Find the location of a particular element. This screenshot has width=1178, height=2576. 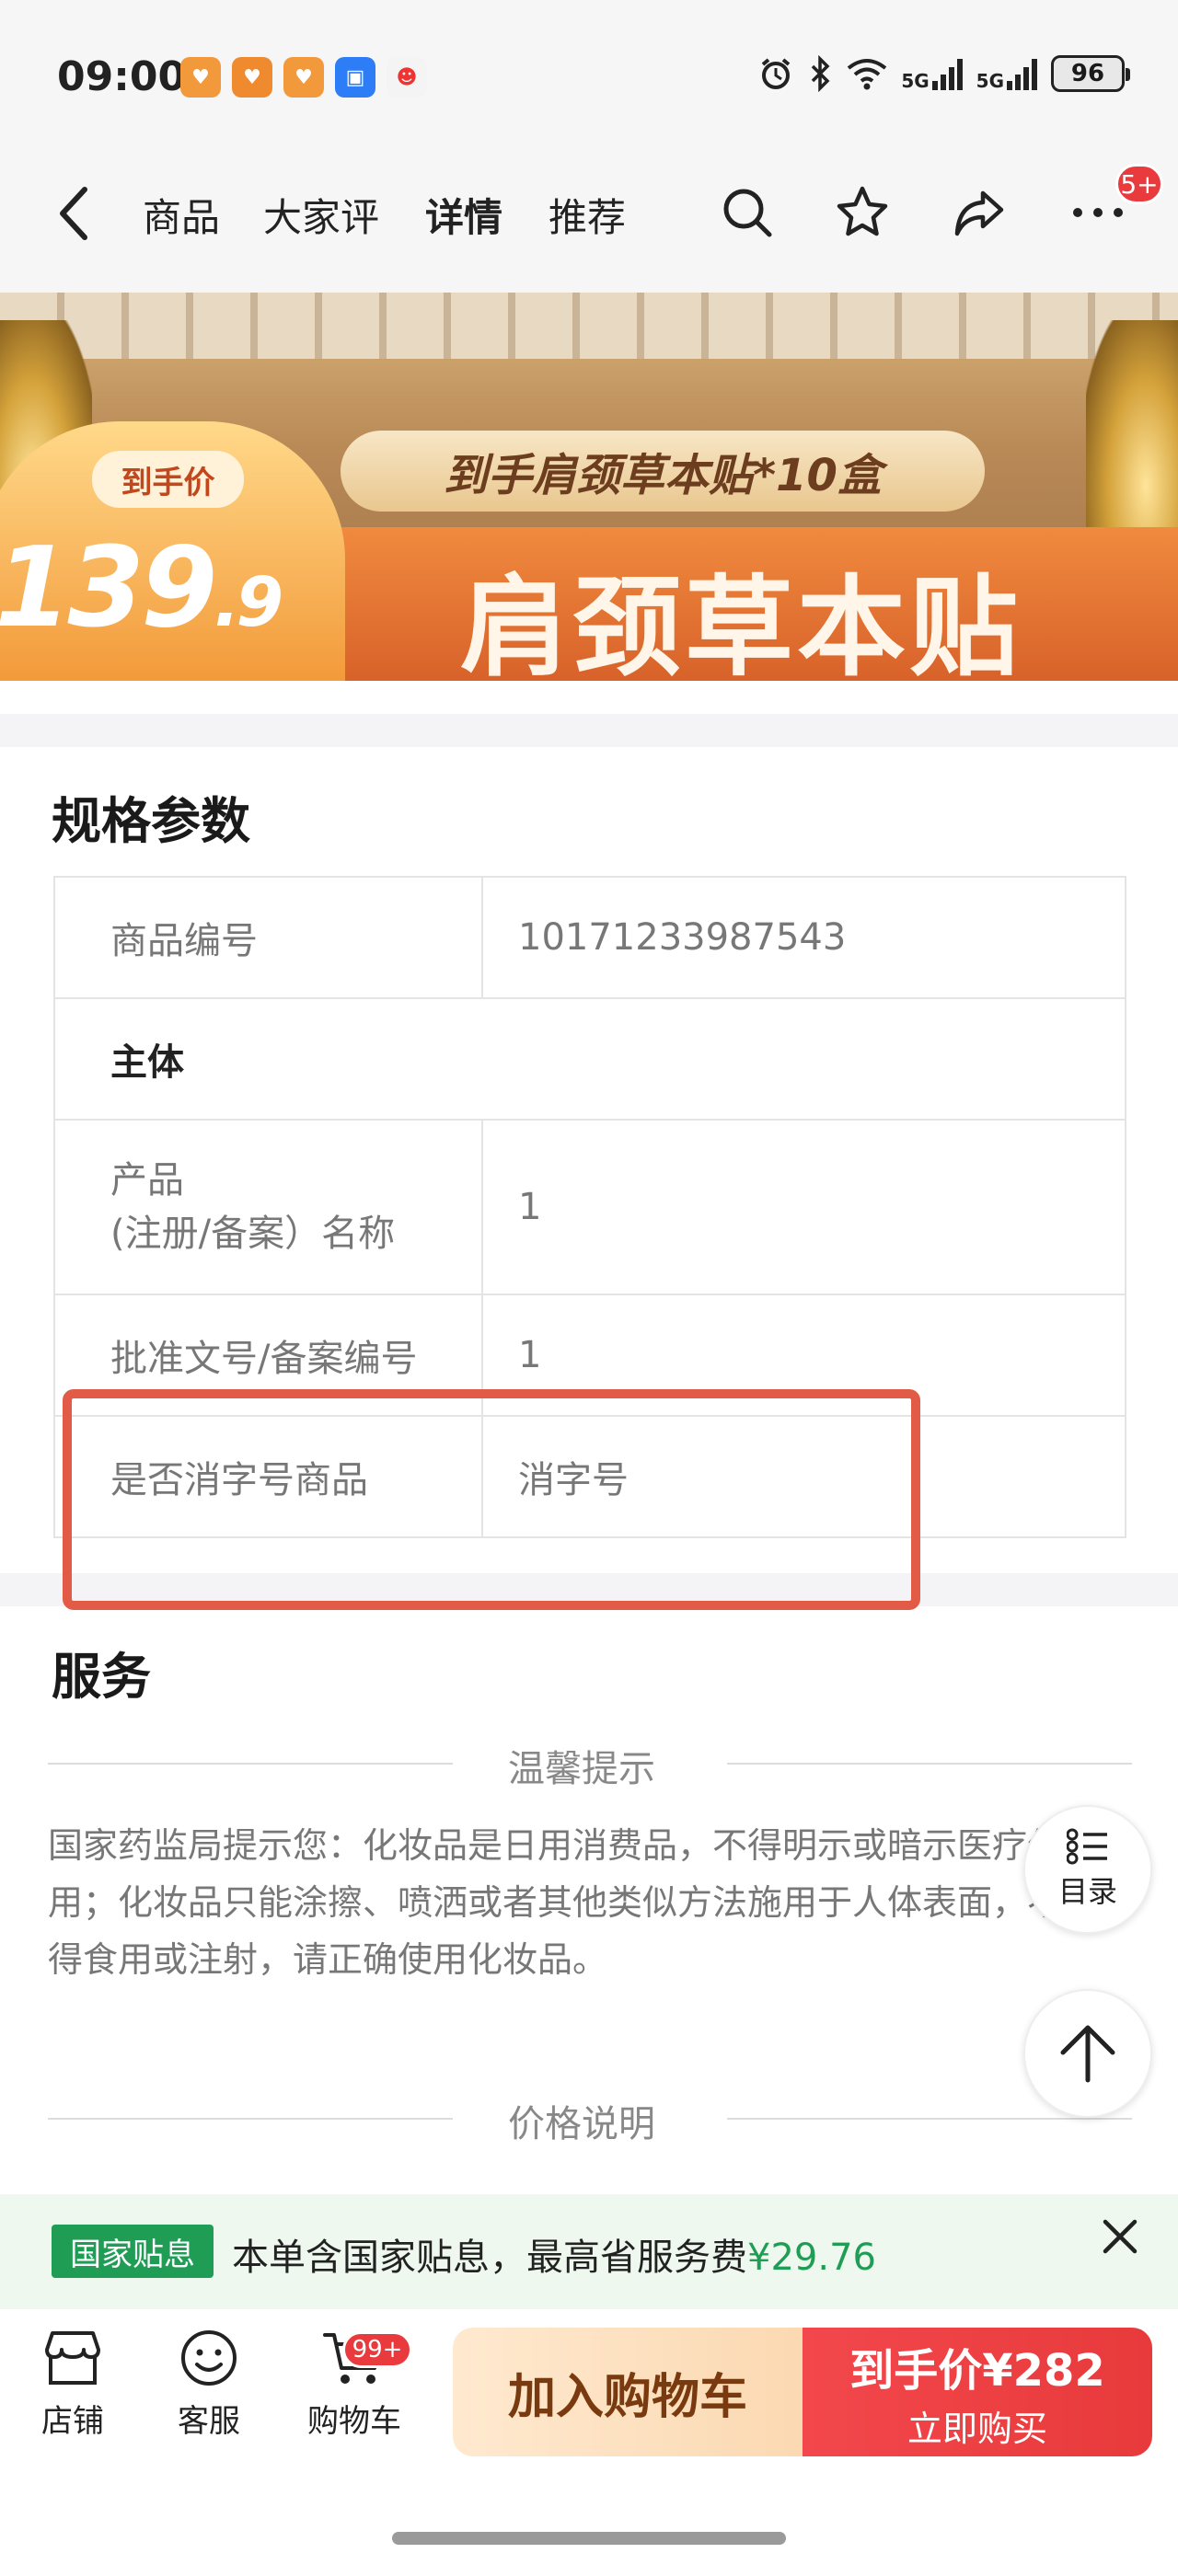

status-icons: 5G 5G 96 is located at coordinates (943, 73).